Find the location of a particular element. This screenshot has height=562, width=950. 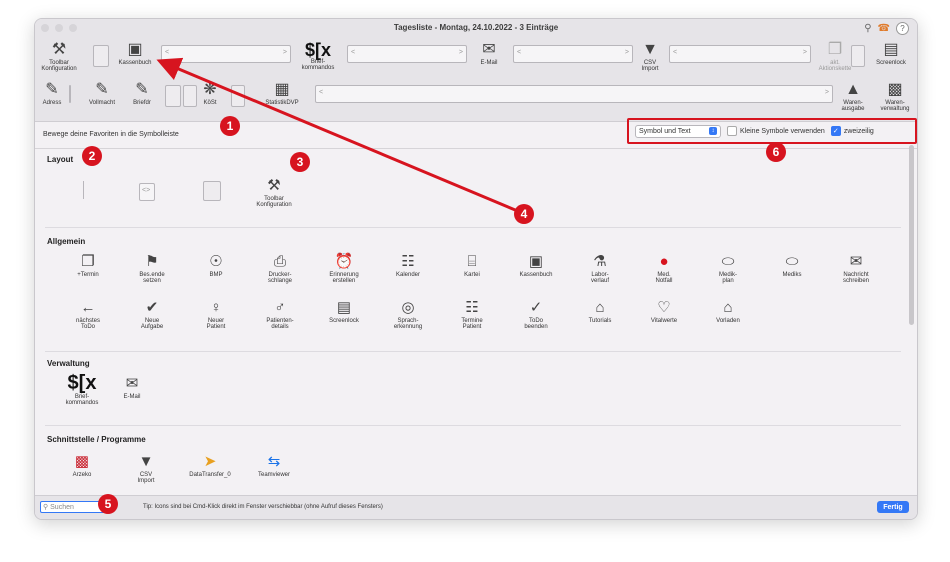

annotation-arrow is located at coordinates (338, 135).